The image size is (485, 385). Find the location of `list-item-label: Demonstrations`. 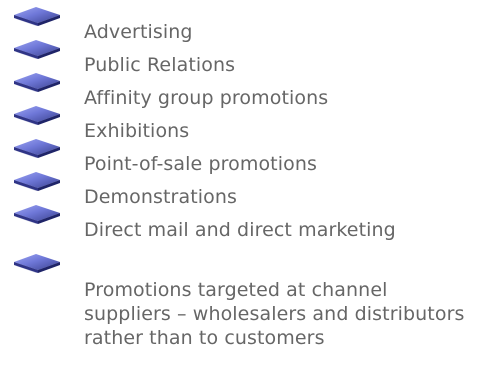

list-item-label: Demonstrations is located at coordinates (160, 197).